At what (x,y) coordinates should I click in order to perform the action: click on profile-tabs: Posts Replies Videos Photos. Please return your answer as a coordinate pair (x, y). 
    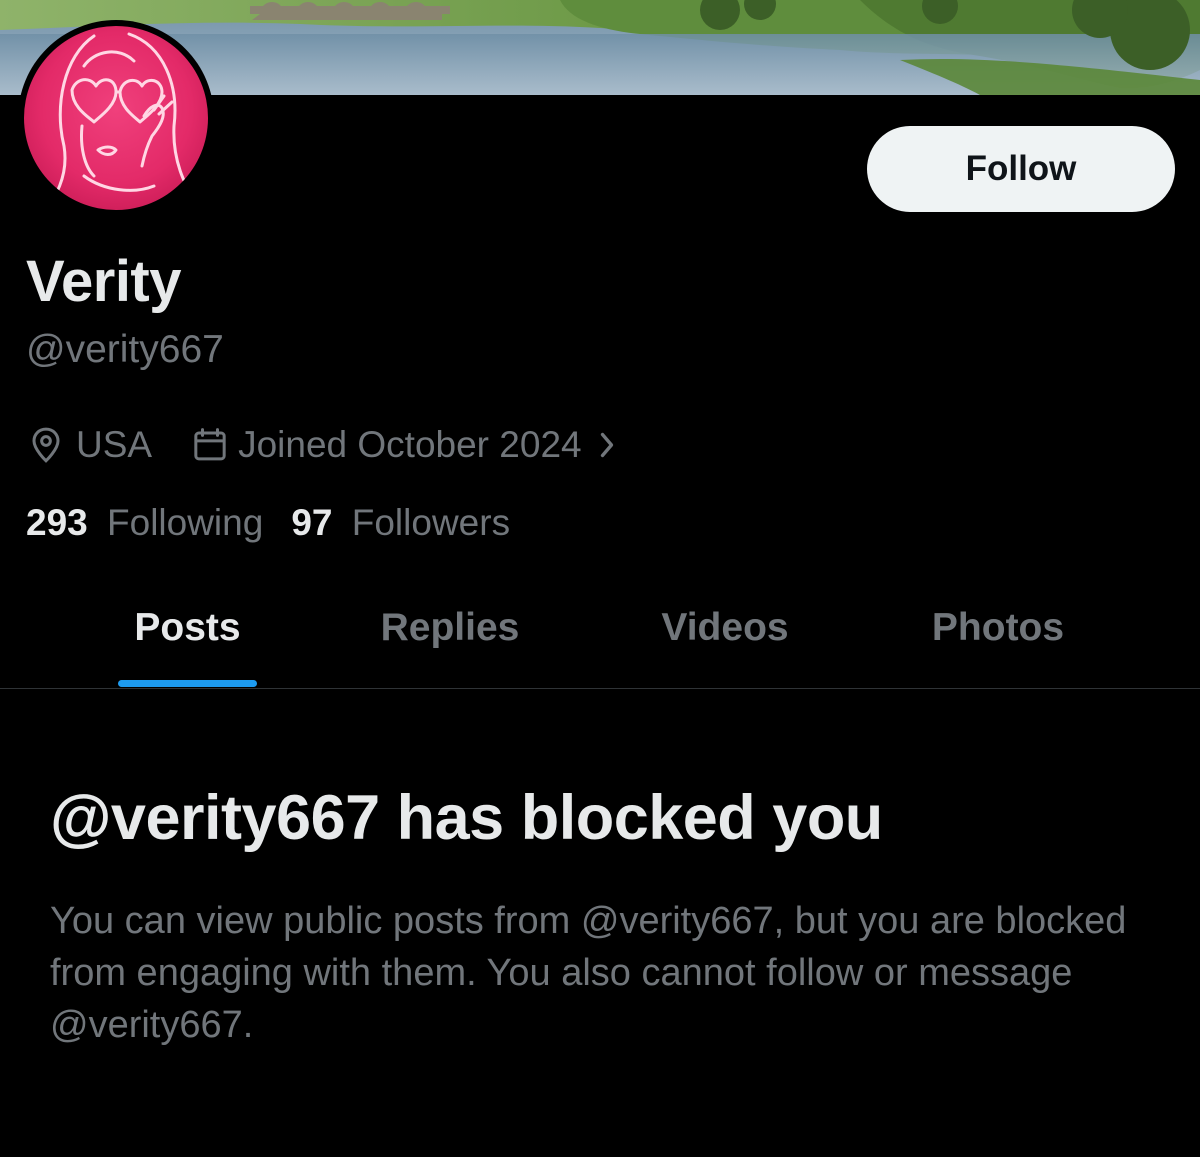
    Looking at the image, I should click on (600, 639).